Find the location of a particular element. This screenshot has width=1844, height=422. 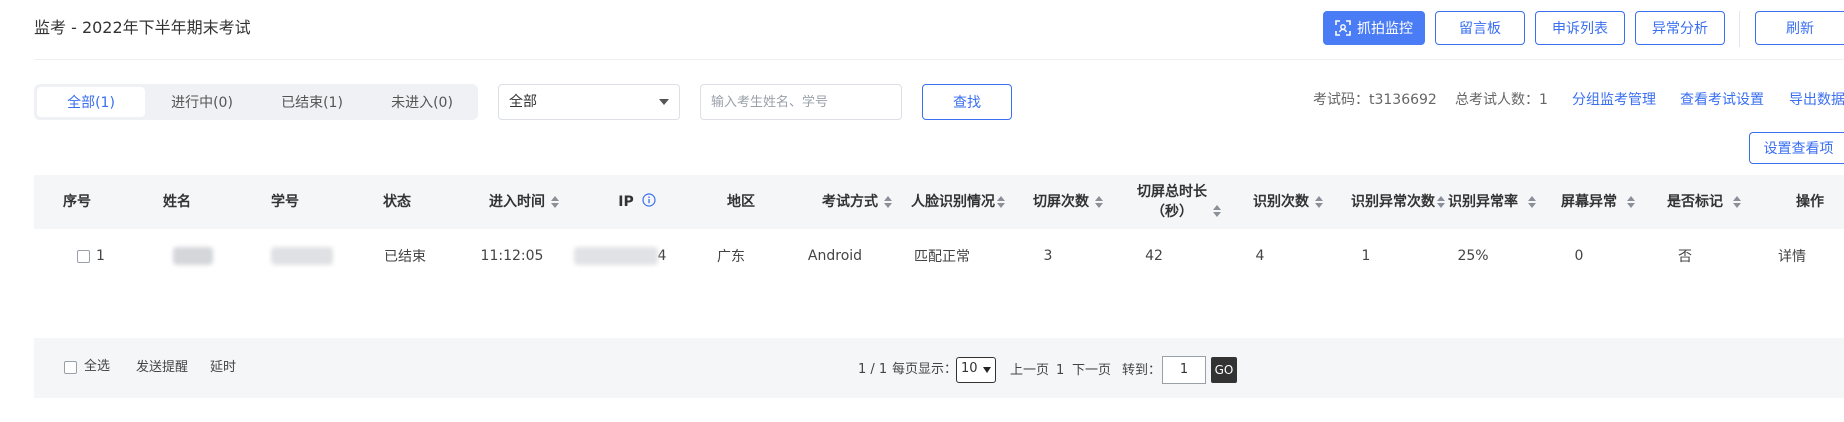

per-page-select: 10 is located at coordinates (976, 370).